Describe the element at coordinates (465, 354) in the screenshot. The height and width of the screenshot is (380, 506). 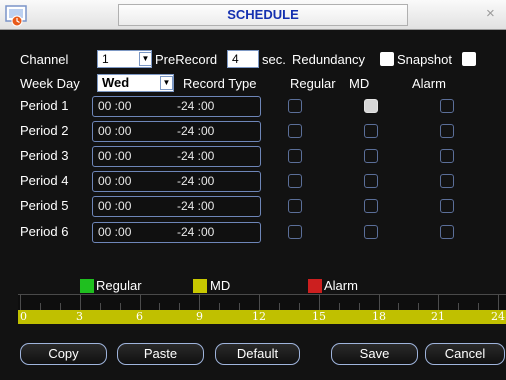
I see `cancel-button: Cancel` at that location.